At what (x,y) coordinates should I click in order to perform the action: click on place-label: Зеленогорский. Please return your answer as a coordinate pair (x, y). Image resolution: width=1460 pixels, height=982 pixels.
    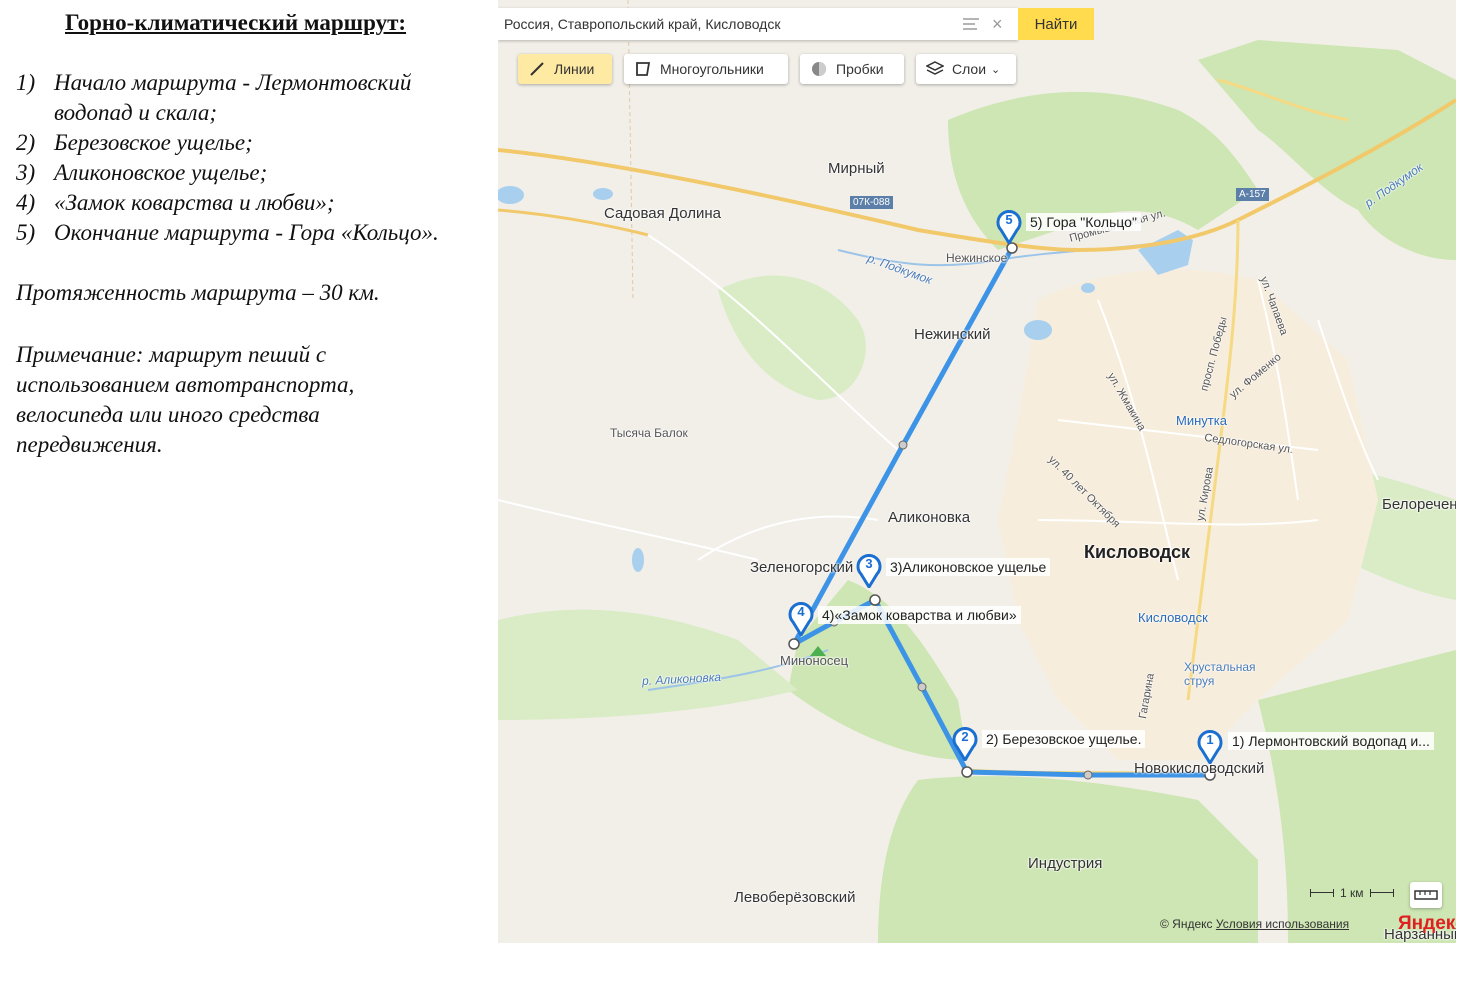
    Looking at the image, I should click on (802, 567).